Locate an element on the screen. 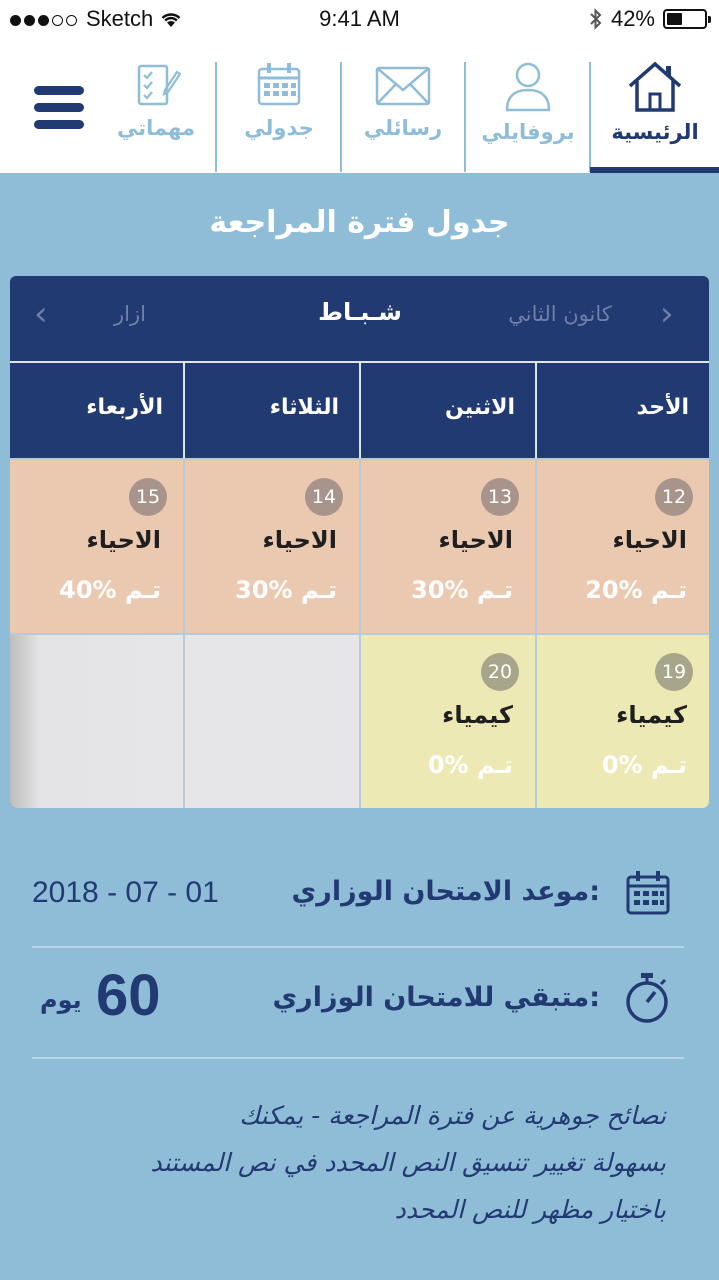 The width and height of the screenshot is (719, 1280). day-number: 15 is located at coordinates (148, 497).